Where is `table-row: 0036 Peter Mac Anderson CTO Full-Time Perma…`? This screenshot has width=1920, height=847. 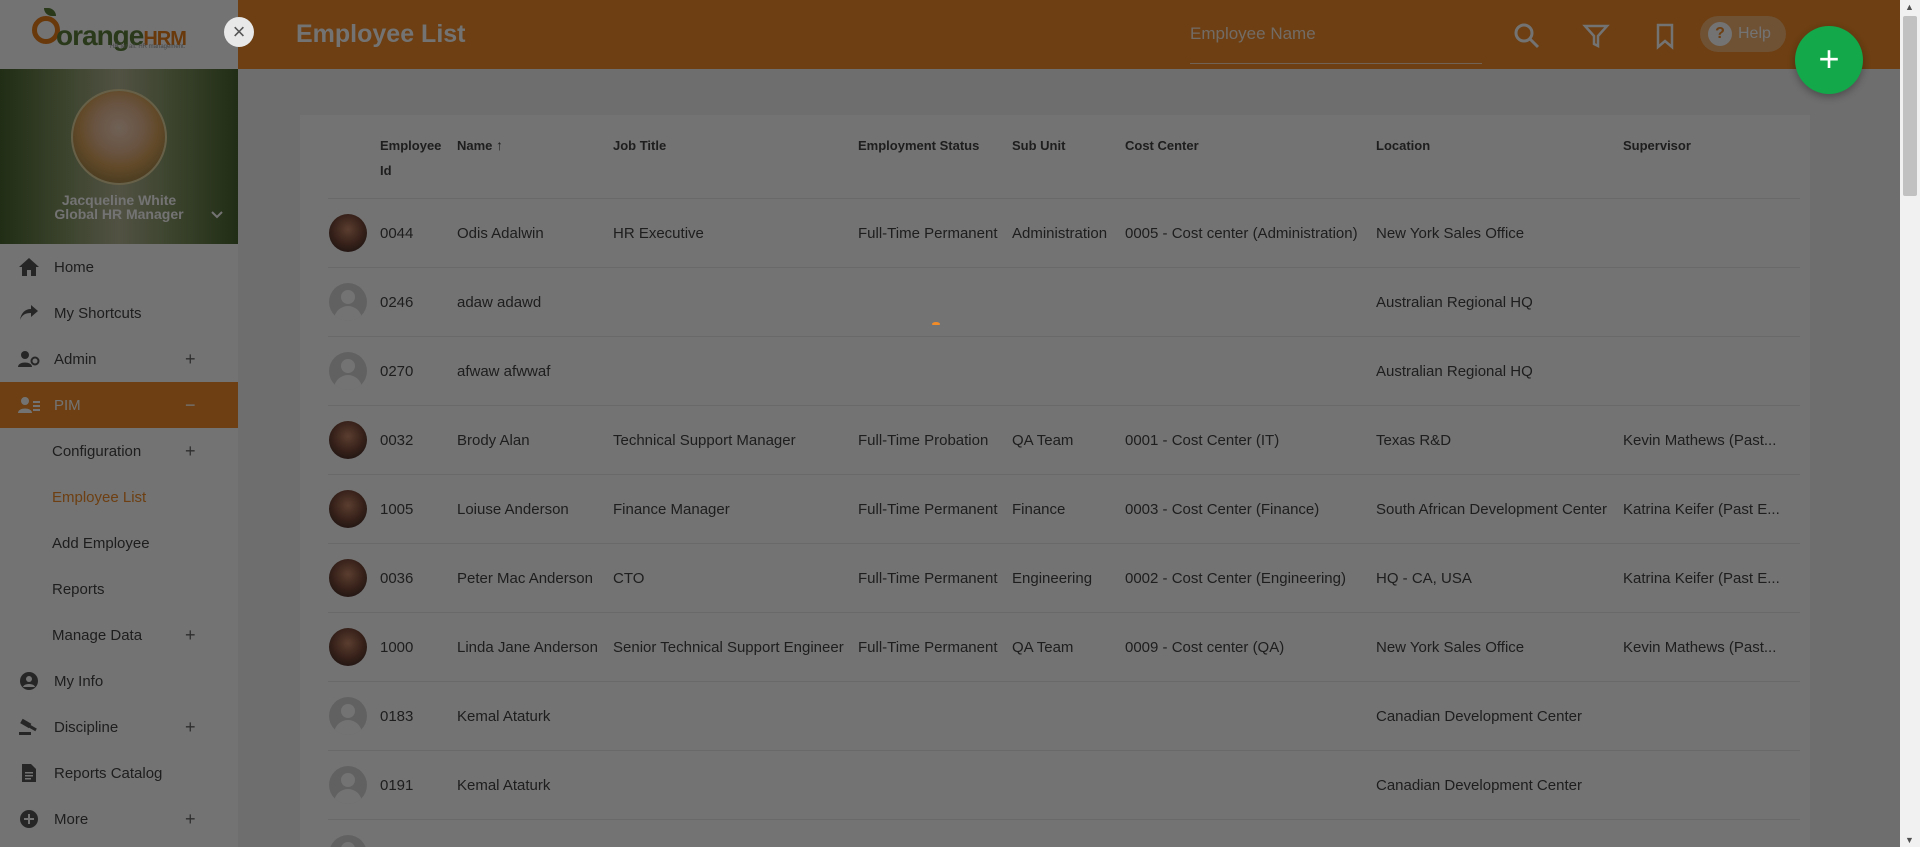
table-row: 0036 Peter Mac Anderson CTO Full-Time Perma… is located at coordinates (1064, 577).